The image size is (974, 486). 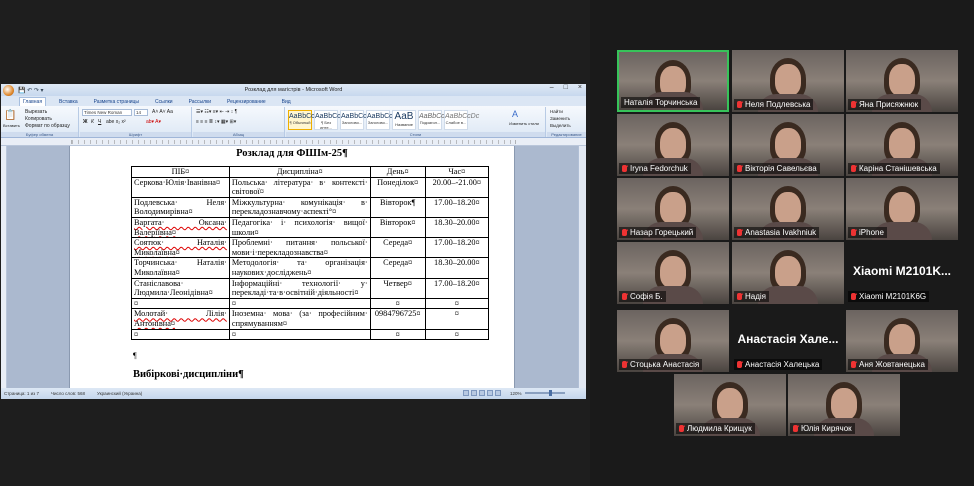 What do you see at coordinates (10, 115) in the screenshot?
I see `paste-icon: 📋` at bounding box center [10, 115].